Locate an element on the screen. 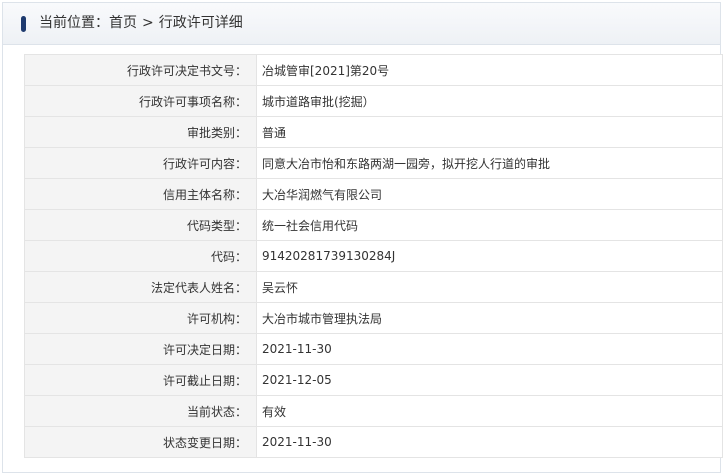  breadcrumb-home-link: 首页 is located at coordinates (123, 23).